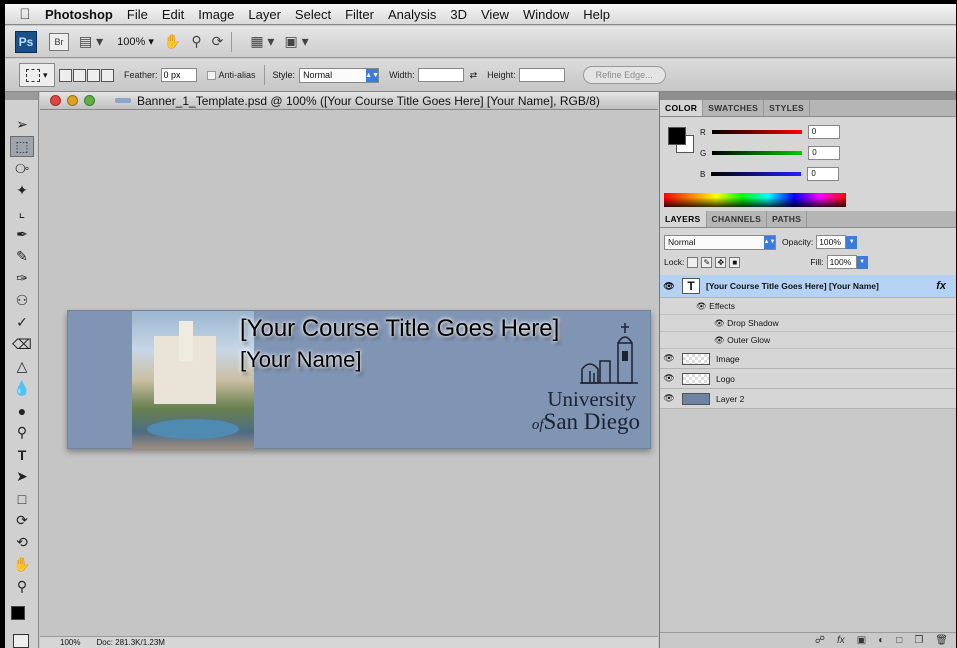 This screenshot has height=648, width=957. What do you see at coordinates (22, 366) in the screenshot?
I see `paint-bucket-tool-icon: △` at bounding box center [22, 366].